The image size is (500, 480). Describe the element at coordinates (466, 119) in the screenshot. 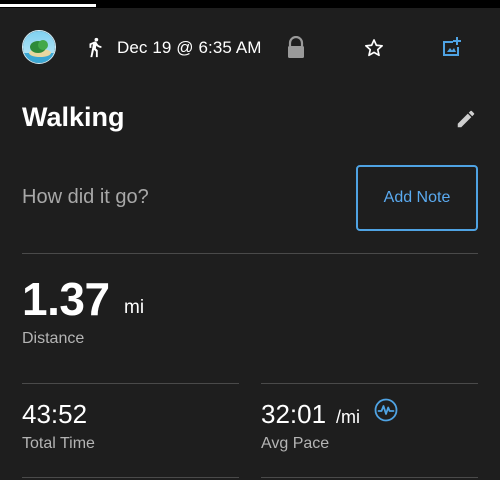

I see `pencil-icon` at that location.